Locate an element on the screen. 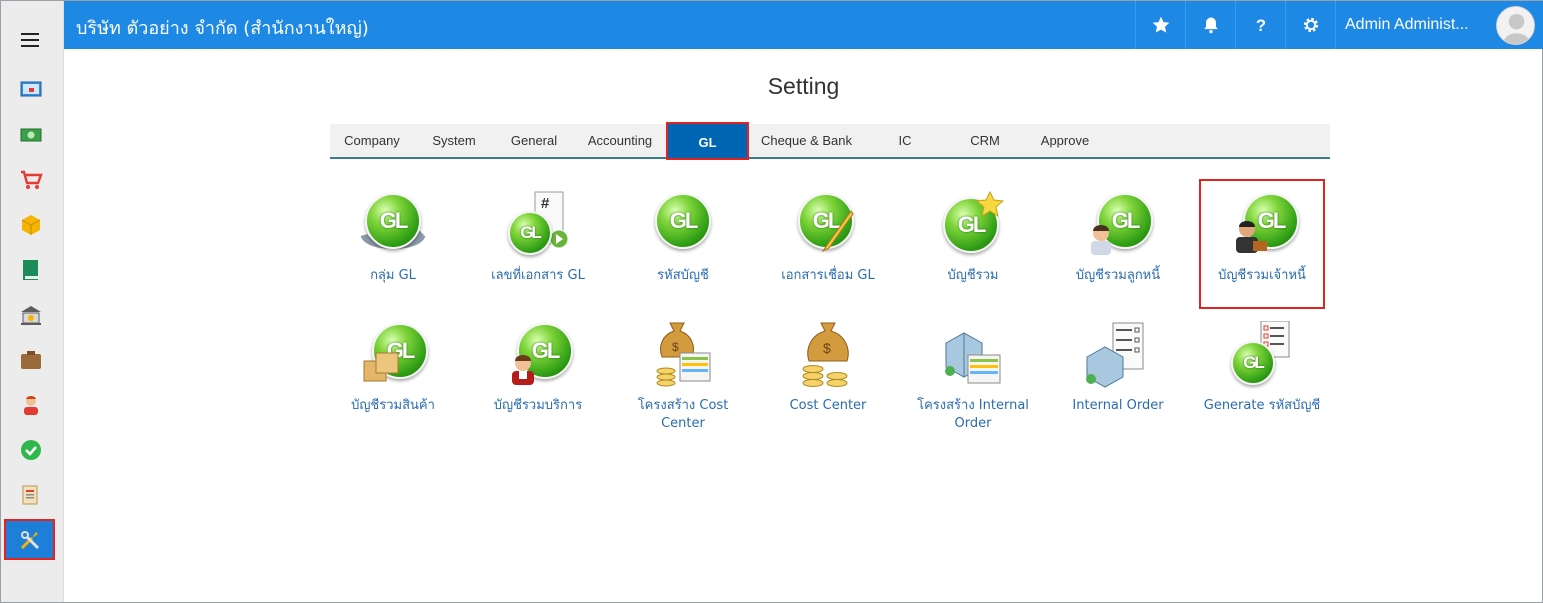 The height and width of the screenshot is (603, 1543). tile-gl-group: กลุ่ม GL is located at coordinates (393, 238).